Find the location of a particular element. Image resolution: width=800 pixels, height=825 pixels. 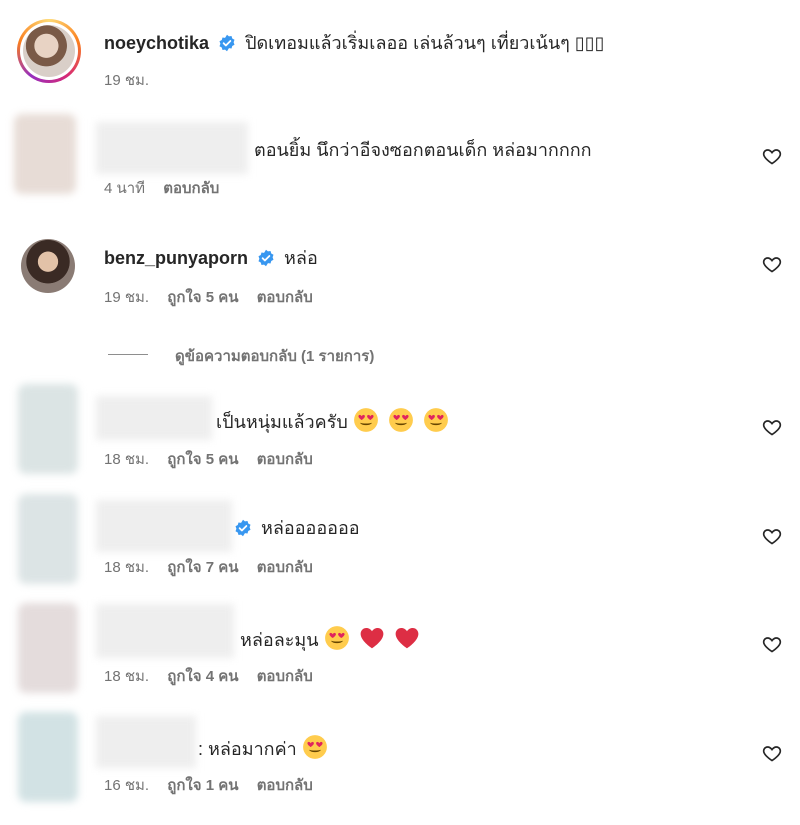

comment-meta: 16 ชม. ถูกใจ 1 คน ตอบกลับ is located at coordinates (215, 786).